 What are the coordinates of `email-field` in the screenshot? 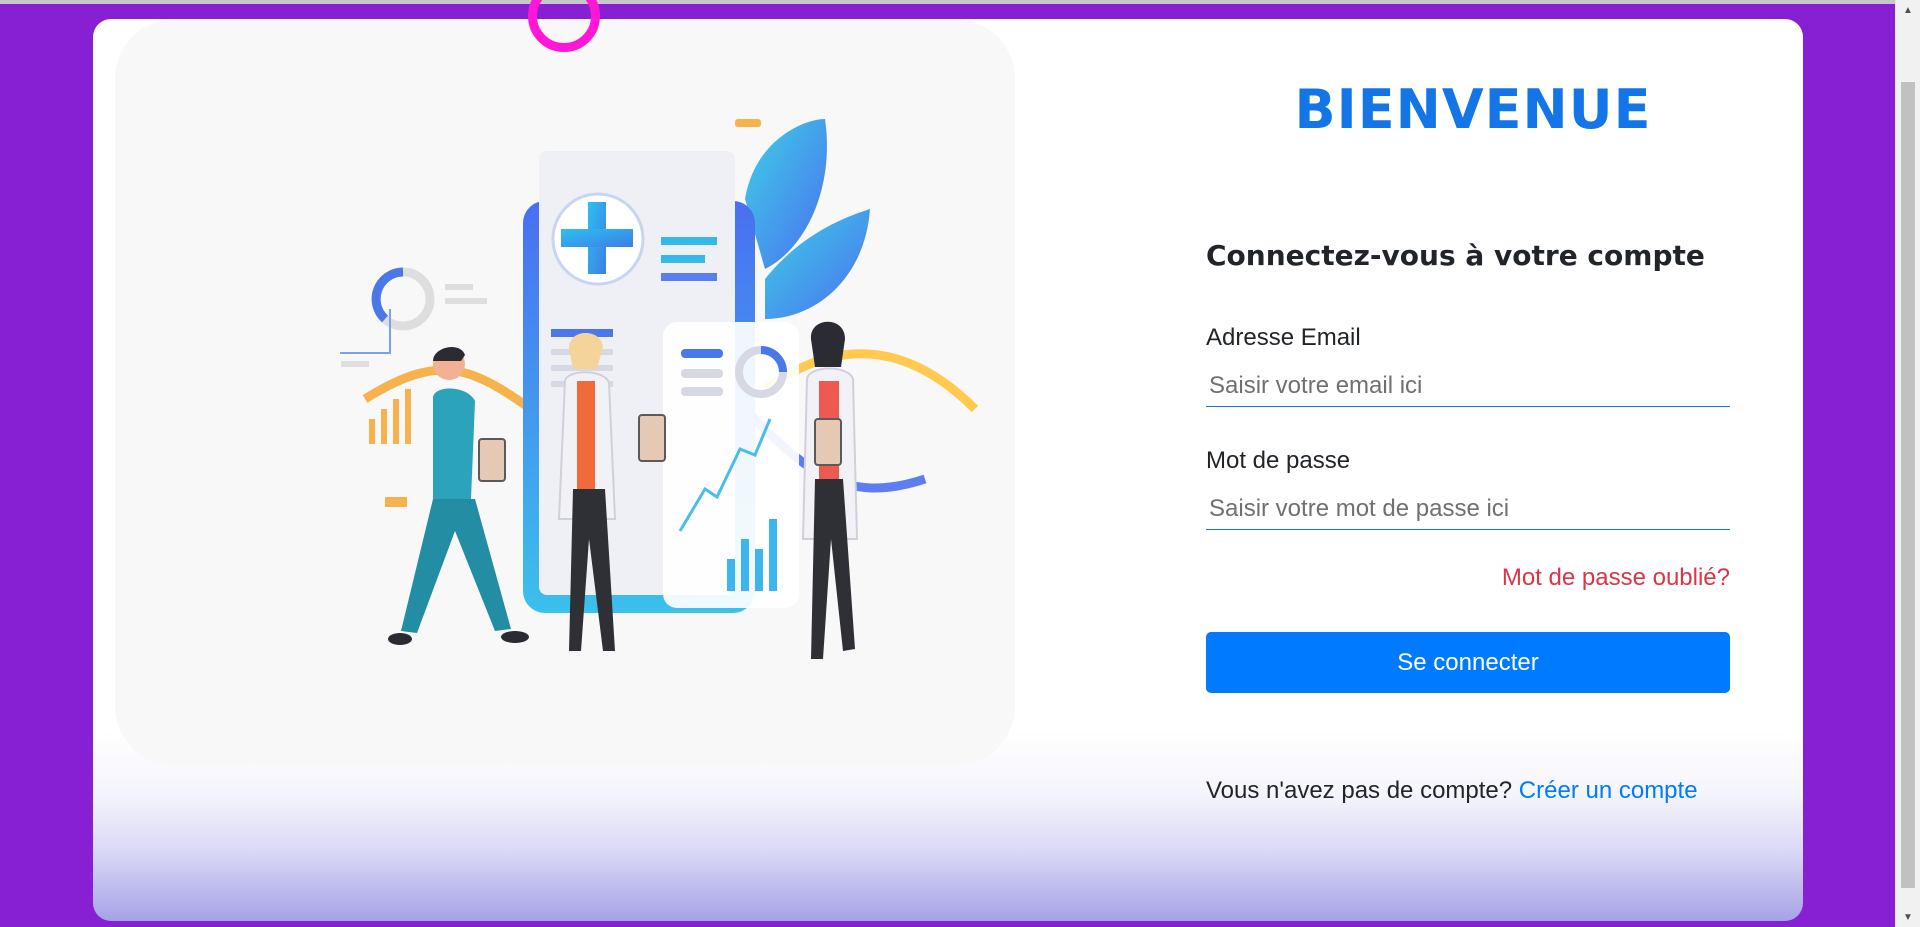 It's located at (1468, 386).